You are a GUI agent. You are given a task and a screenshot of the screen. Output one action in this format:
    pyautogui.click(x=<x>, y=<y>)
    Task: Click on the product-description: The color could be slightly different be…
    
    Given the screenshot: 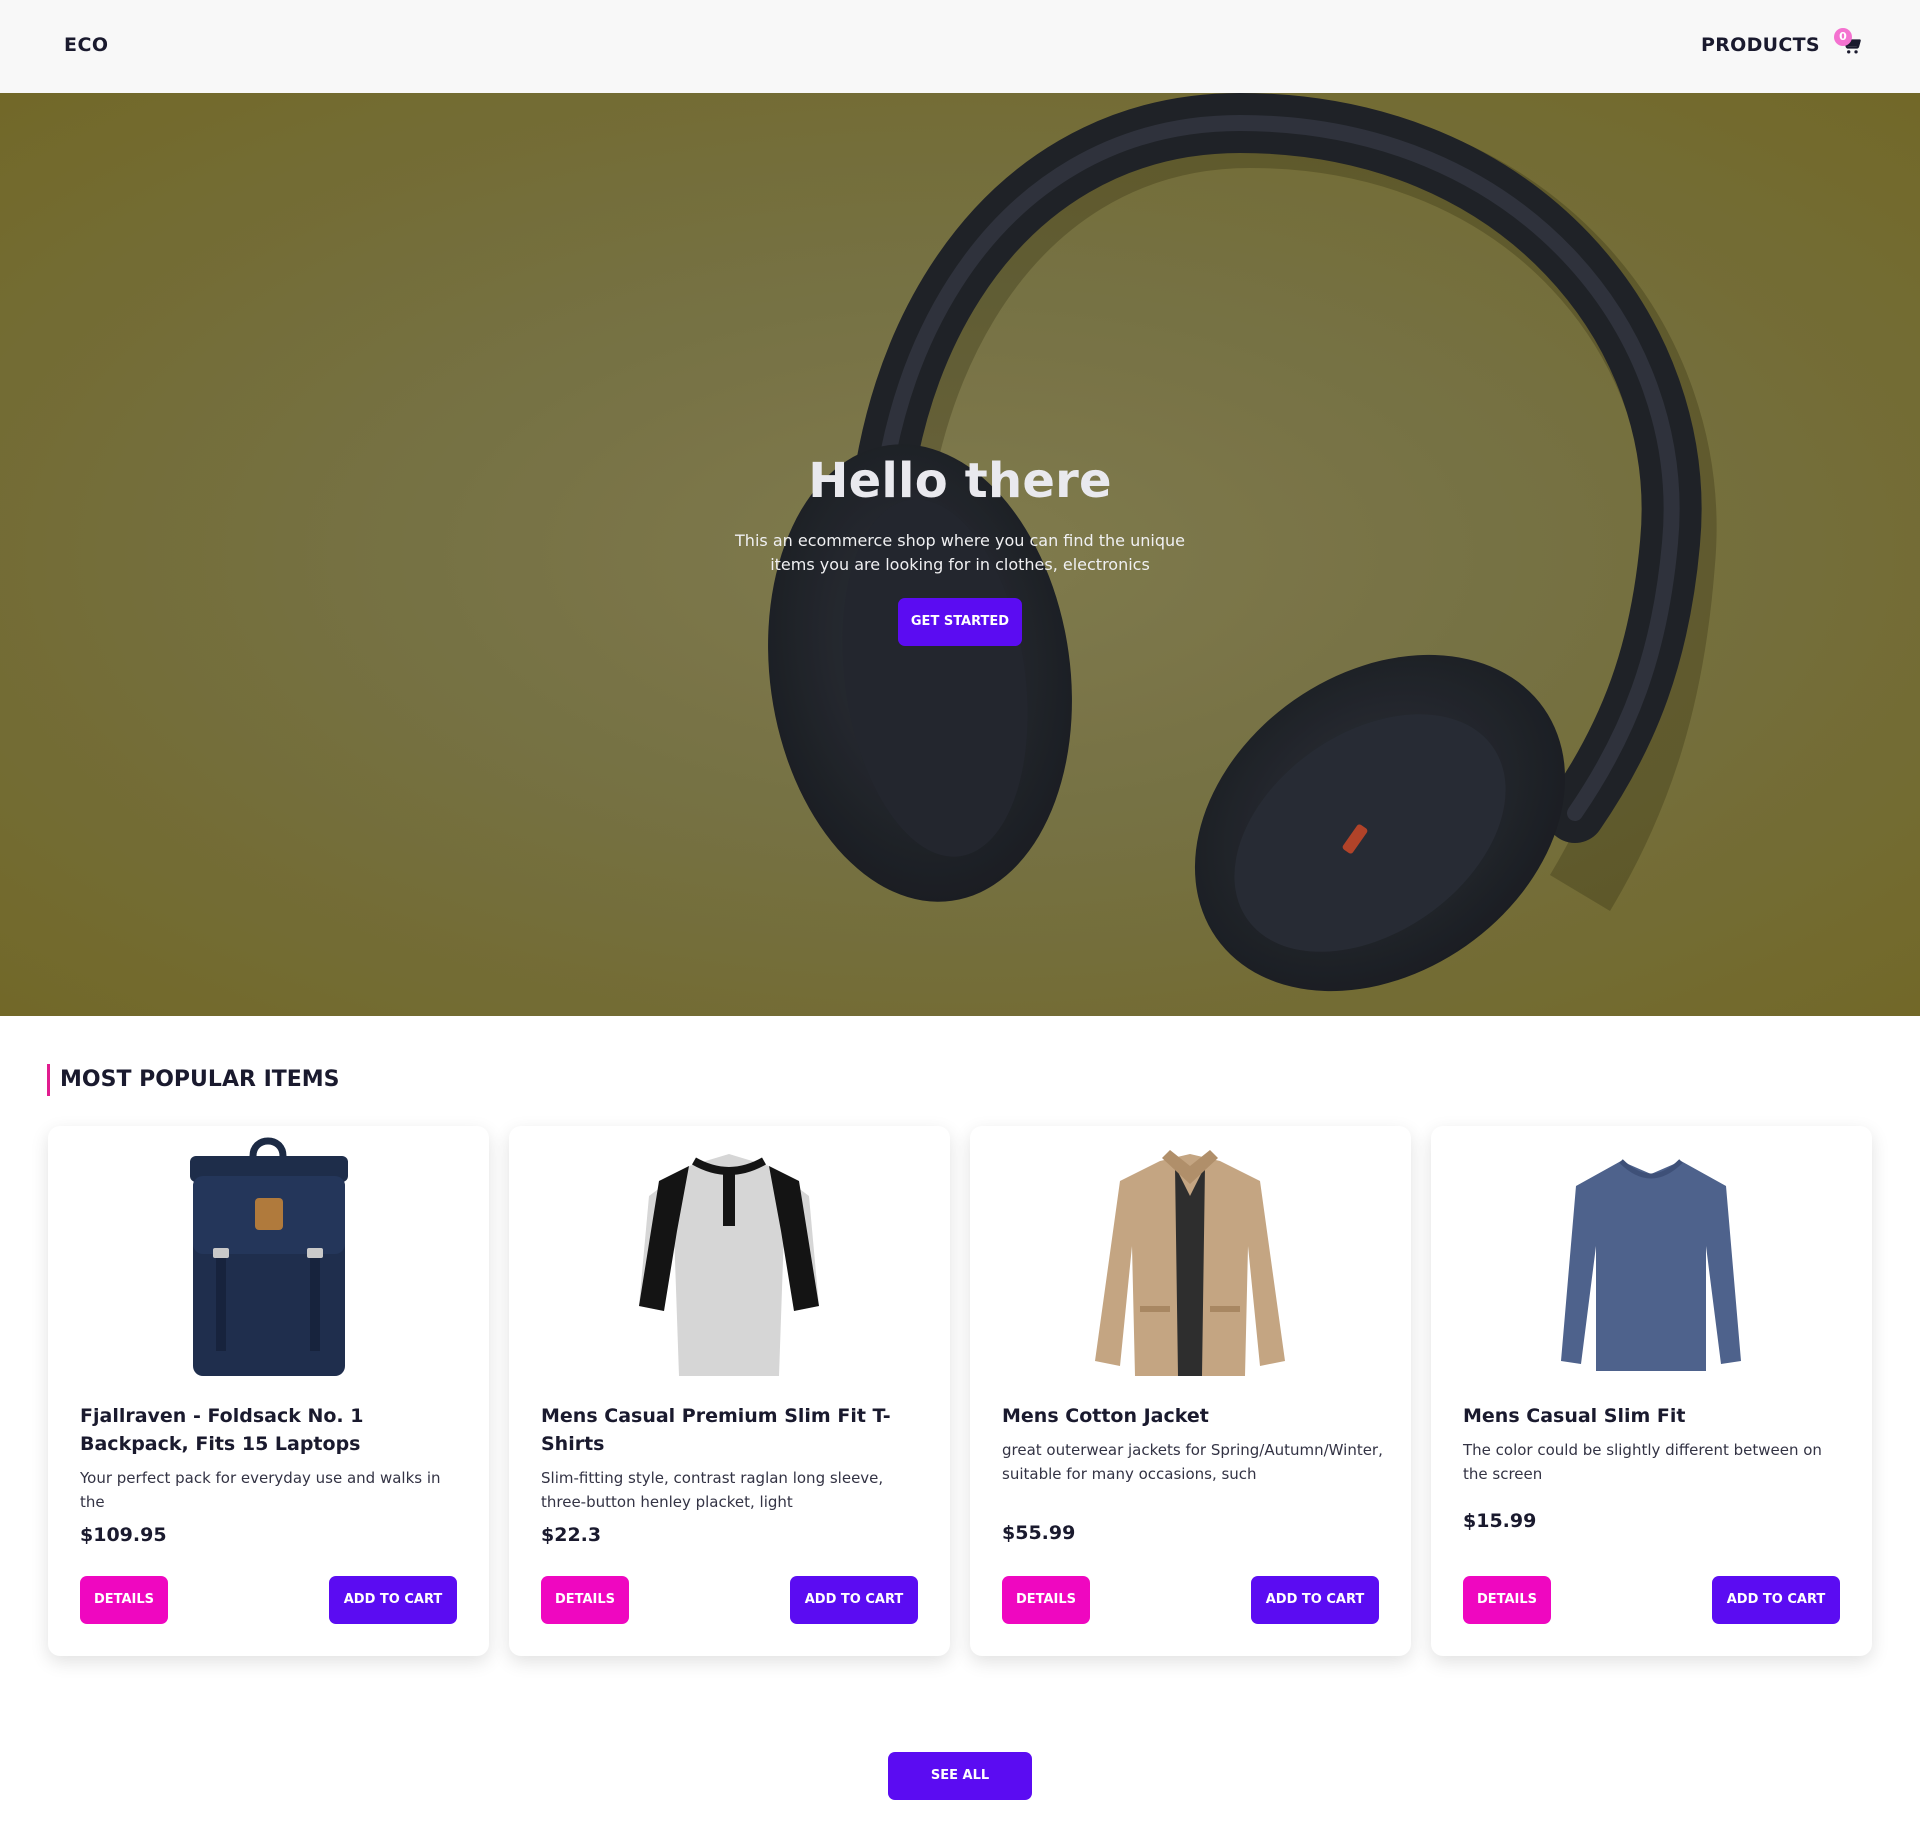 What is the action you would take?
    pyautogui.click(x=1642, y=1462)
    